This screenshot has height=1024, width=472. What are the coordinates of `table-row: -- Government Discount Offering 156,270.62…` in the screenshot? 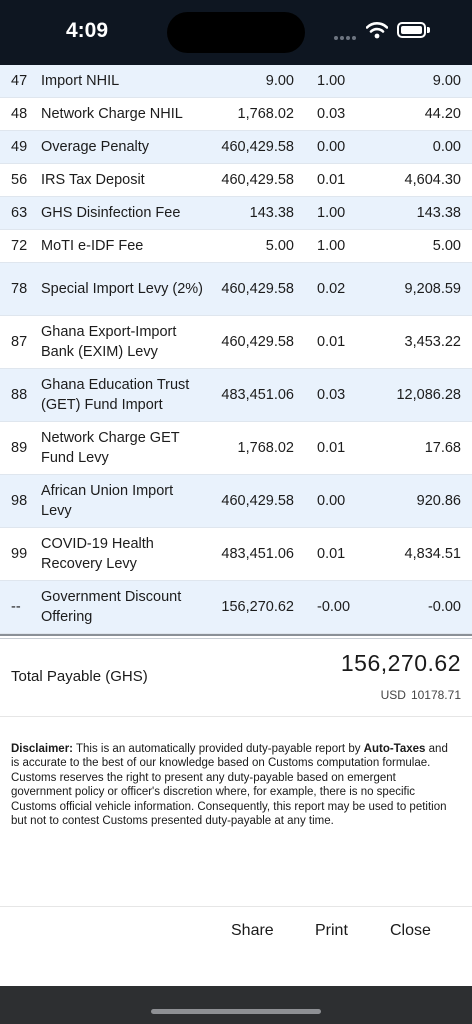 It's located at (236, 607).